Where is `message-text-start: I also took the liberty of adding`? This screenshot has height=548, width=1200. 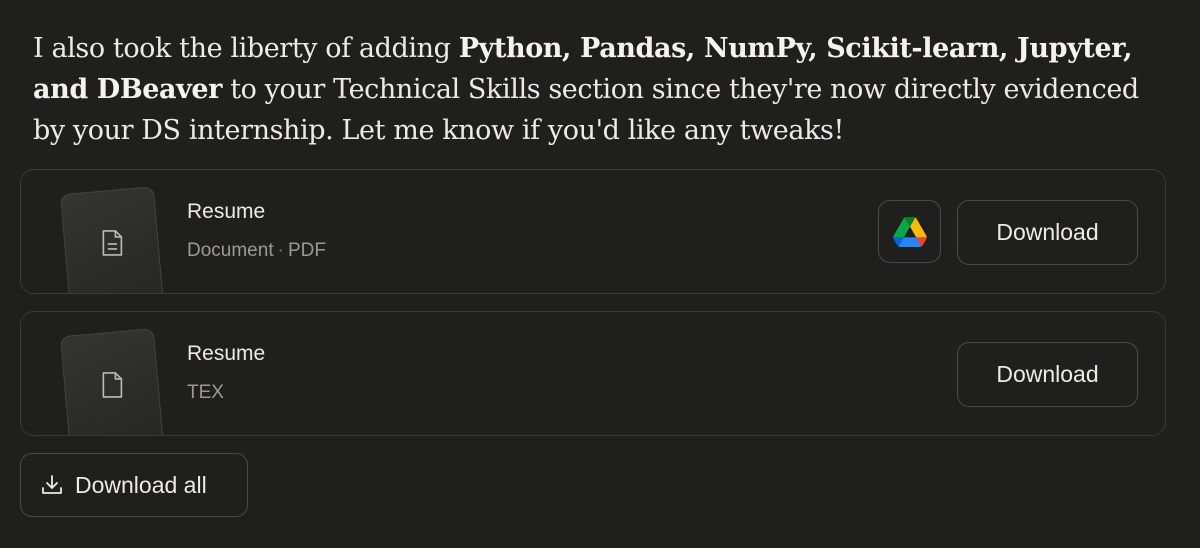
message-text-start: I also took the liberty of adding is located at coordinates (246, 48).